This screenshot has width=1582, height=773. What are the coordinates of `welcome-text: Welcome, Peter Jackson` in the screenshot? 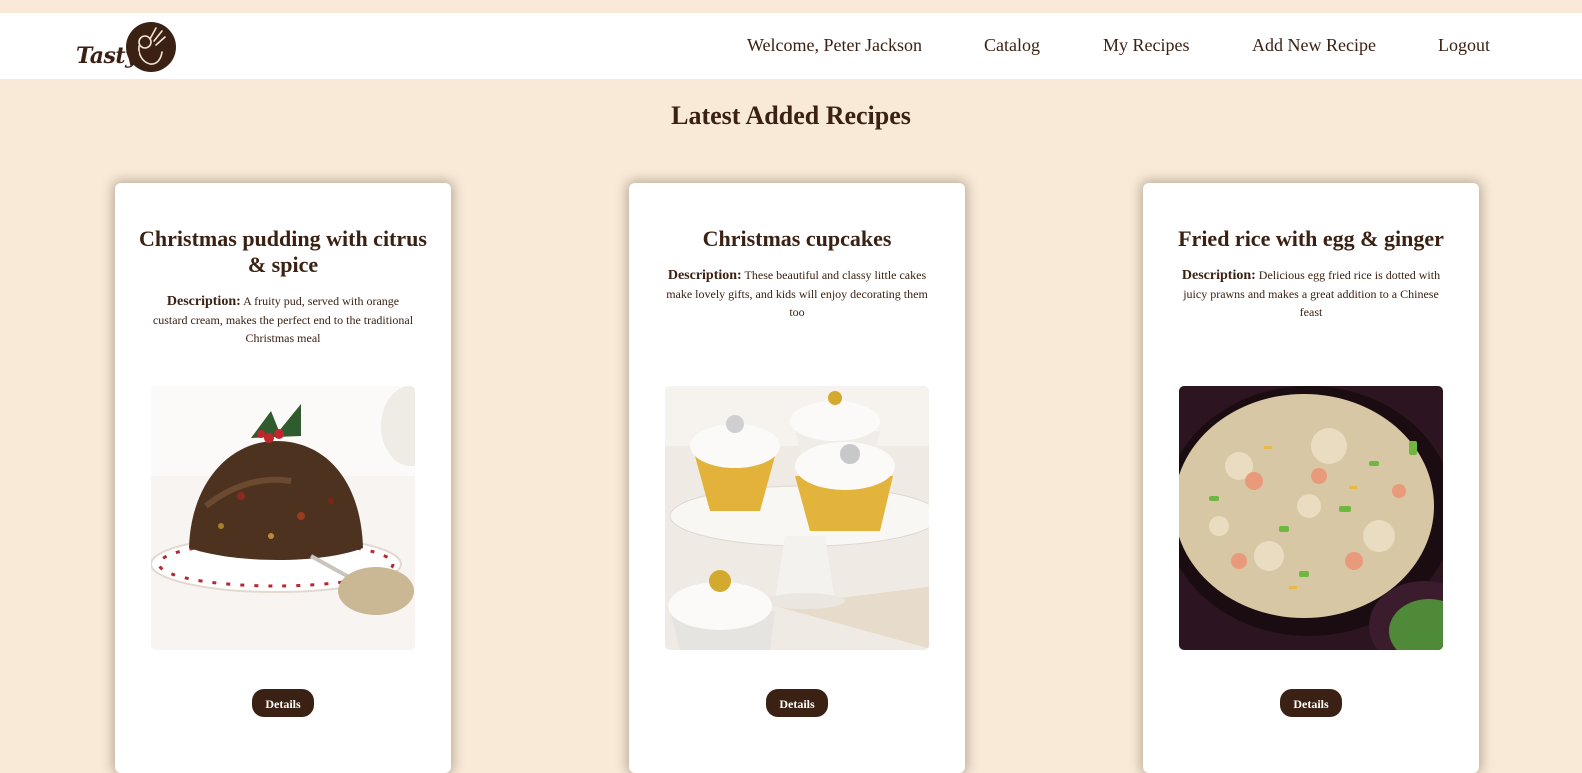 It's located at (834, 45).